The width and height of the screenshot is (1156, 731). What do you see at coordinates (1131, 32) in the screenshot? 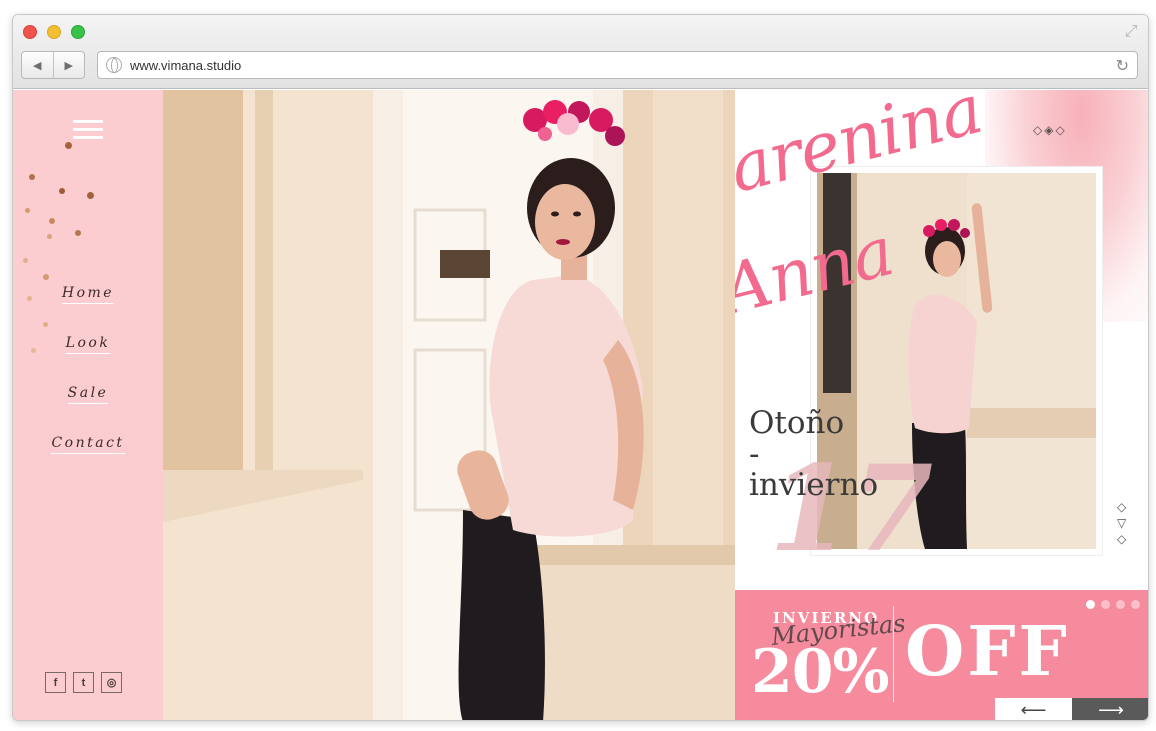
I see `expand-icon: ⤢` at bounding box center [1131, 32].